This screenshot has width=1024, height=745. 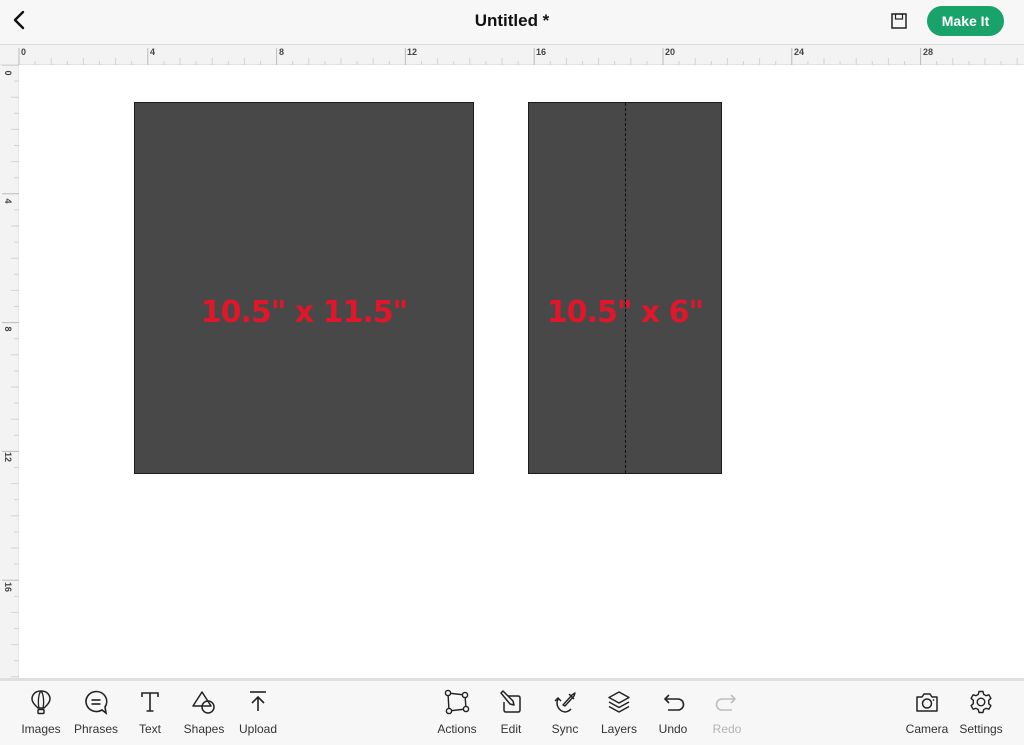 I want to click on settings-button: Settings, so click(x=981, y=712).